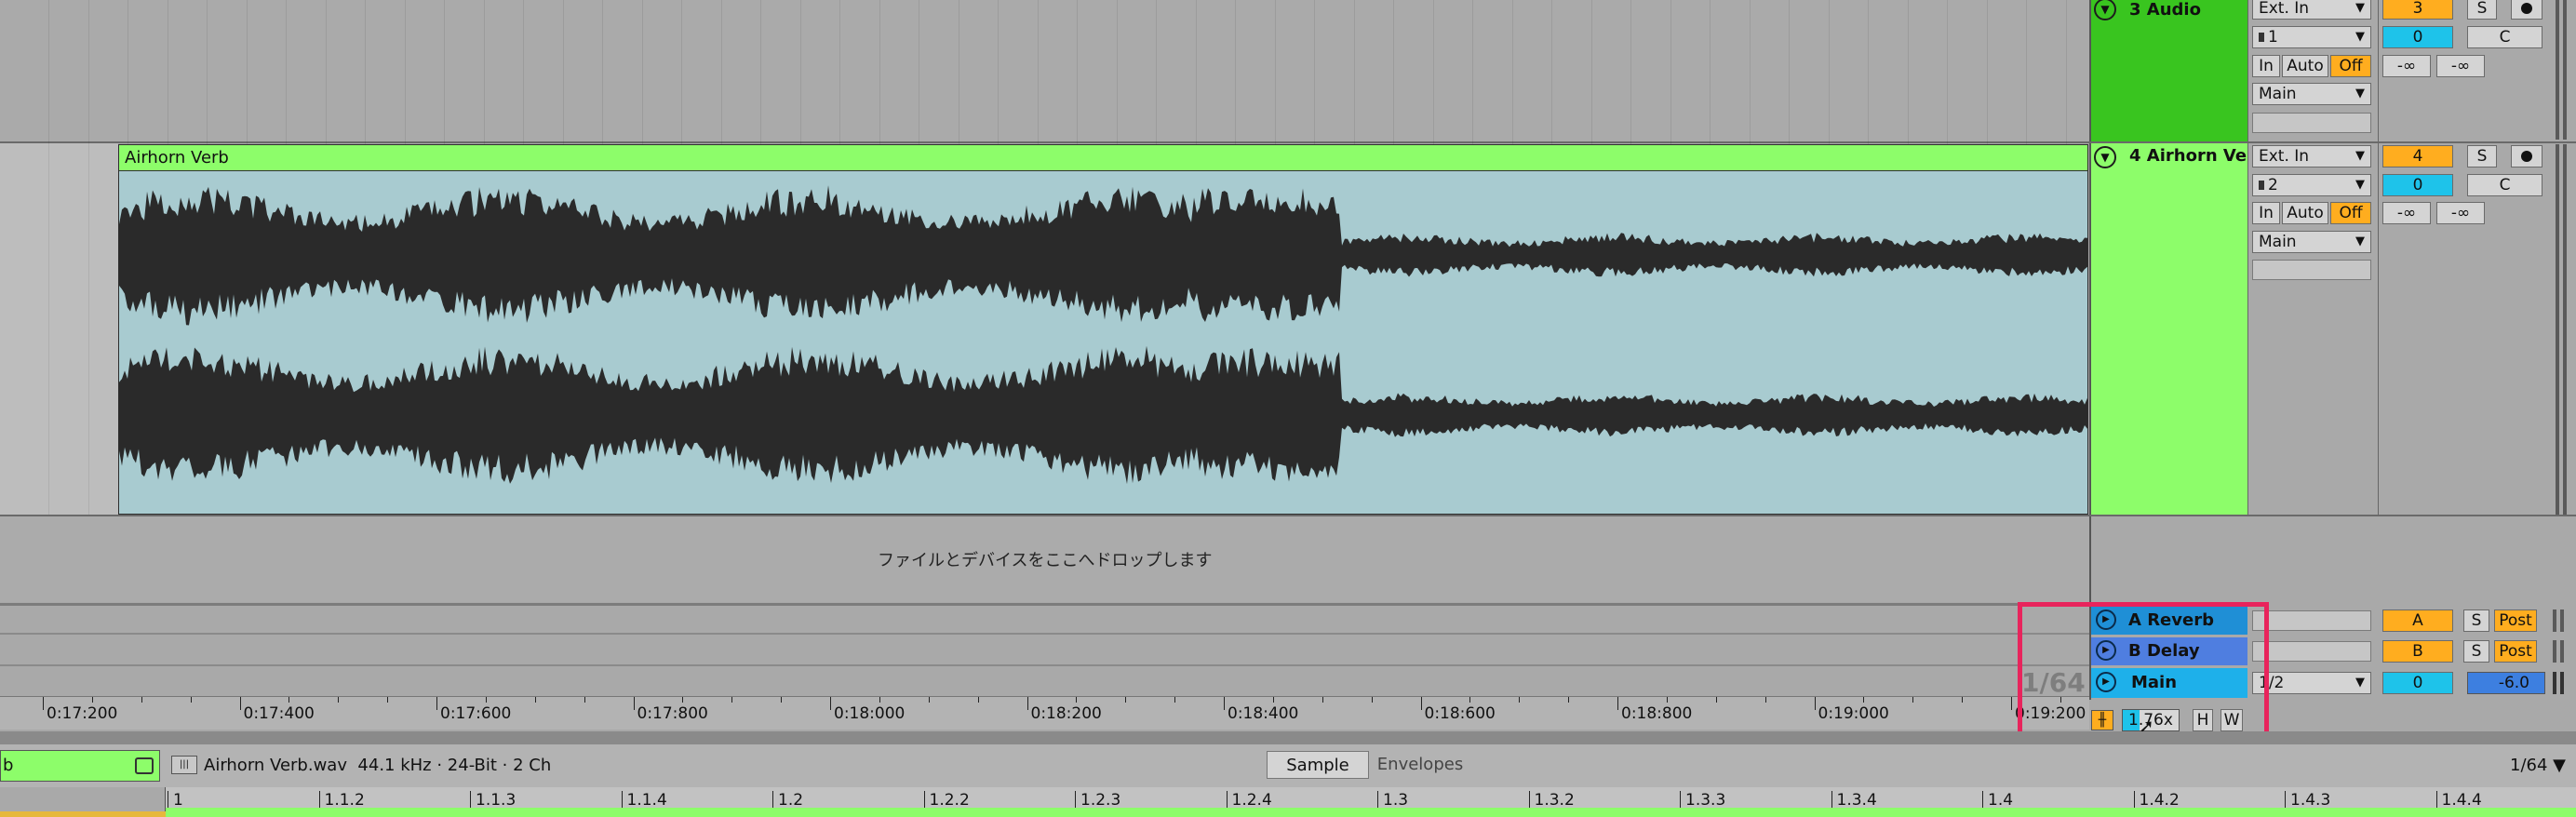 Image resolution: width=2576 pixels, height=817 pixels. Describe the element at coordinates (2417, 620) in the screenshot. I see `return-a-letter: A` at that location.